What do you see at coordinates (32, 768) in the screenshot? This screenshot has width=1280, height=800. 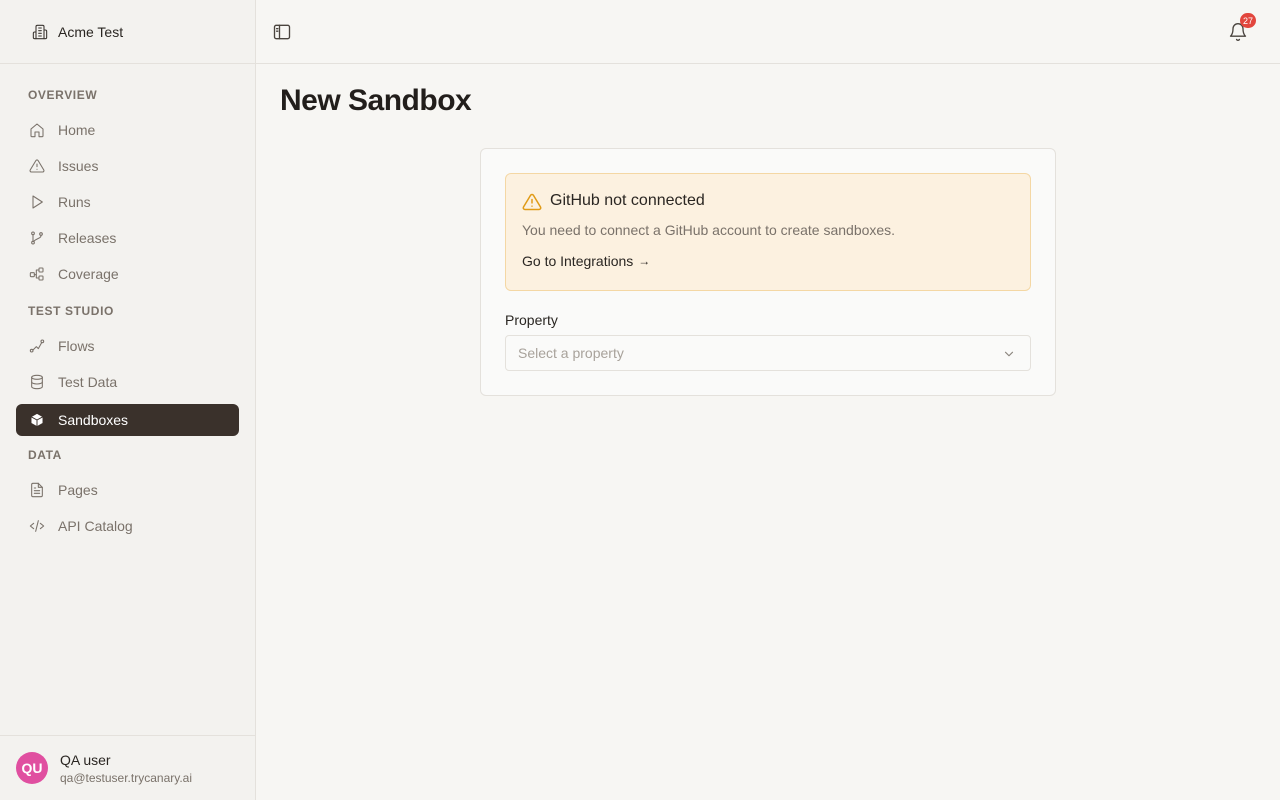 I see `avatar: QU` at bounding box center [32, 768].